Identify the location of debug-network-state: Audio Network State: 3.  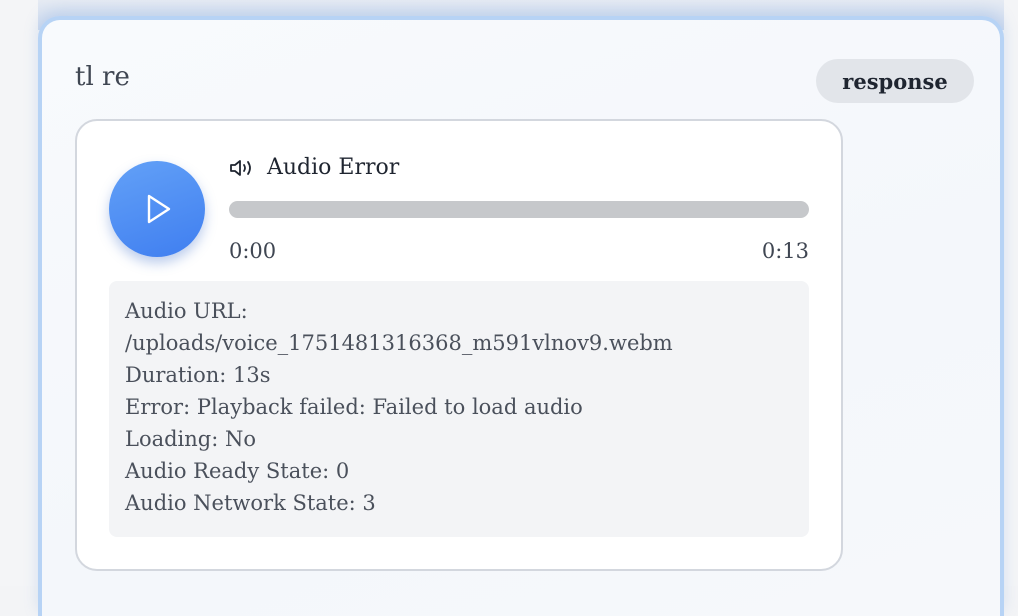
(250, 503).